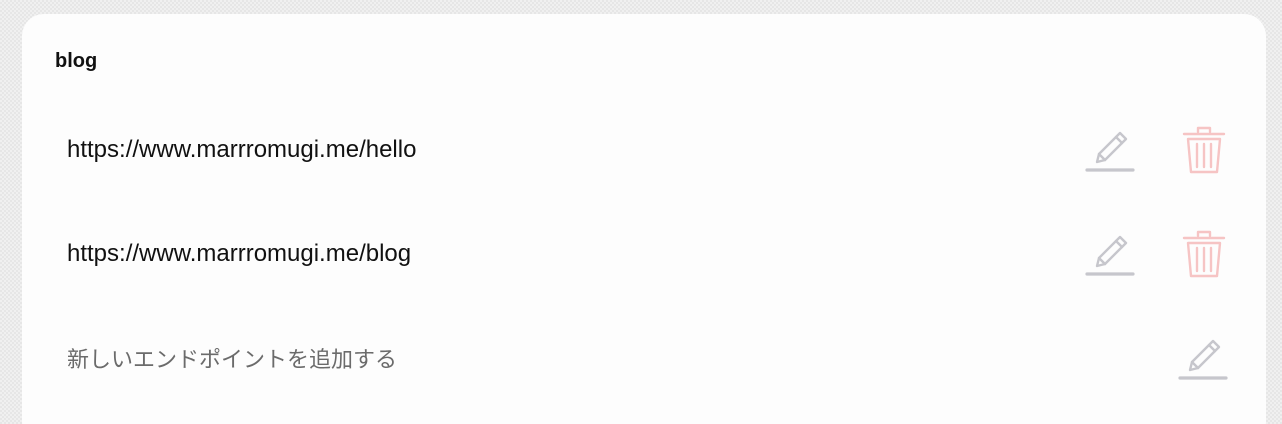 Image resolution: width=1282 pixels, height=424 pixels. I want to click on endpoint-url: https://www.marrromugi.me/hello, so click(242, 149).